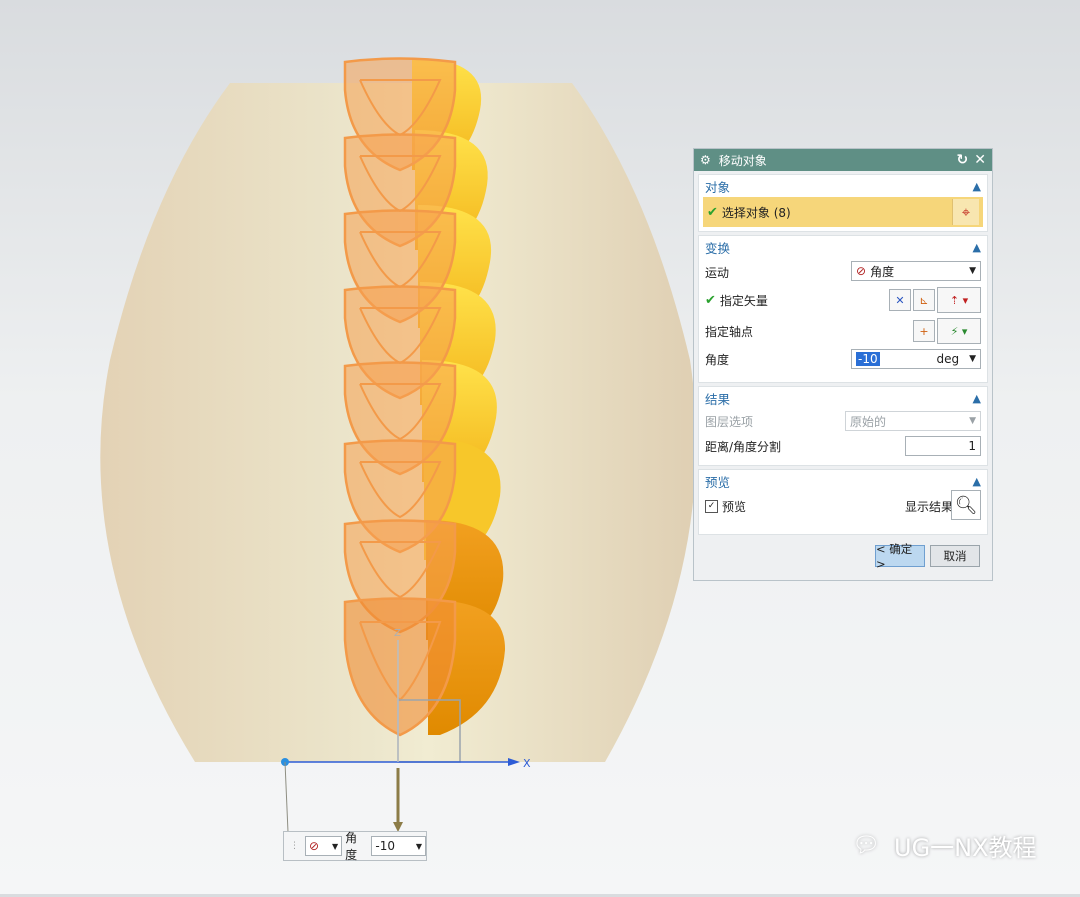  I want to click on object-group: 对象 ▲ ✔ 选择对象 (8) ⌖, so click(843, 203).